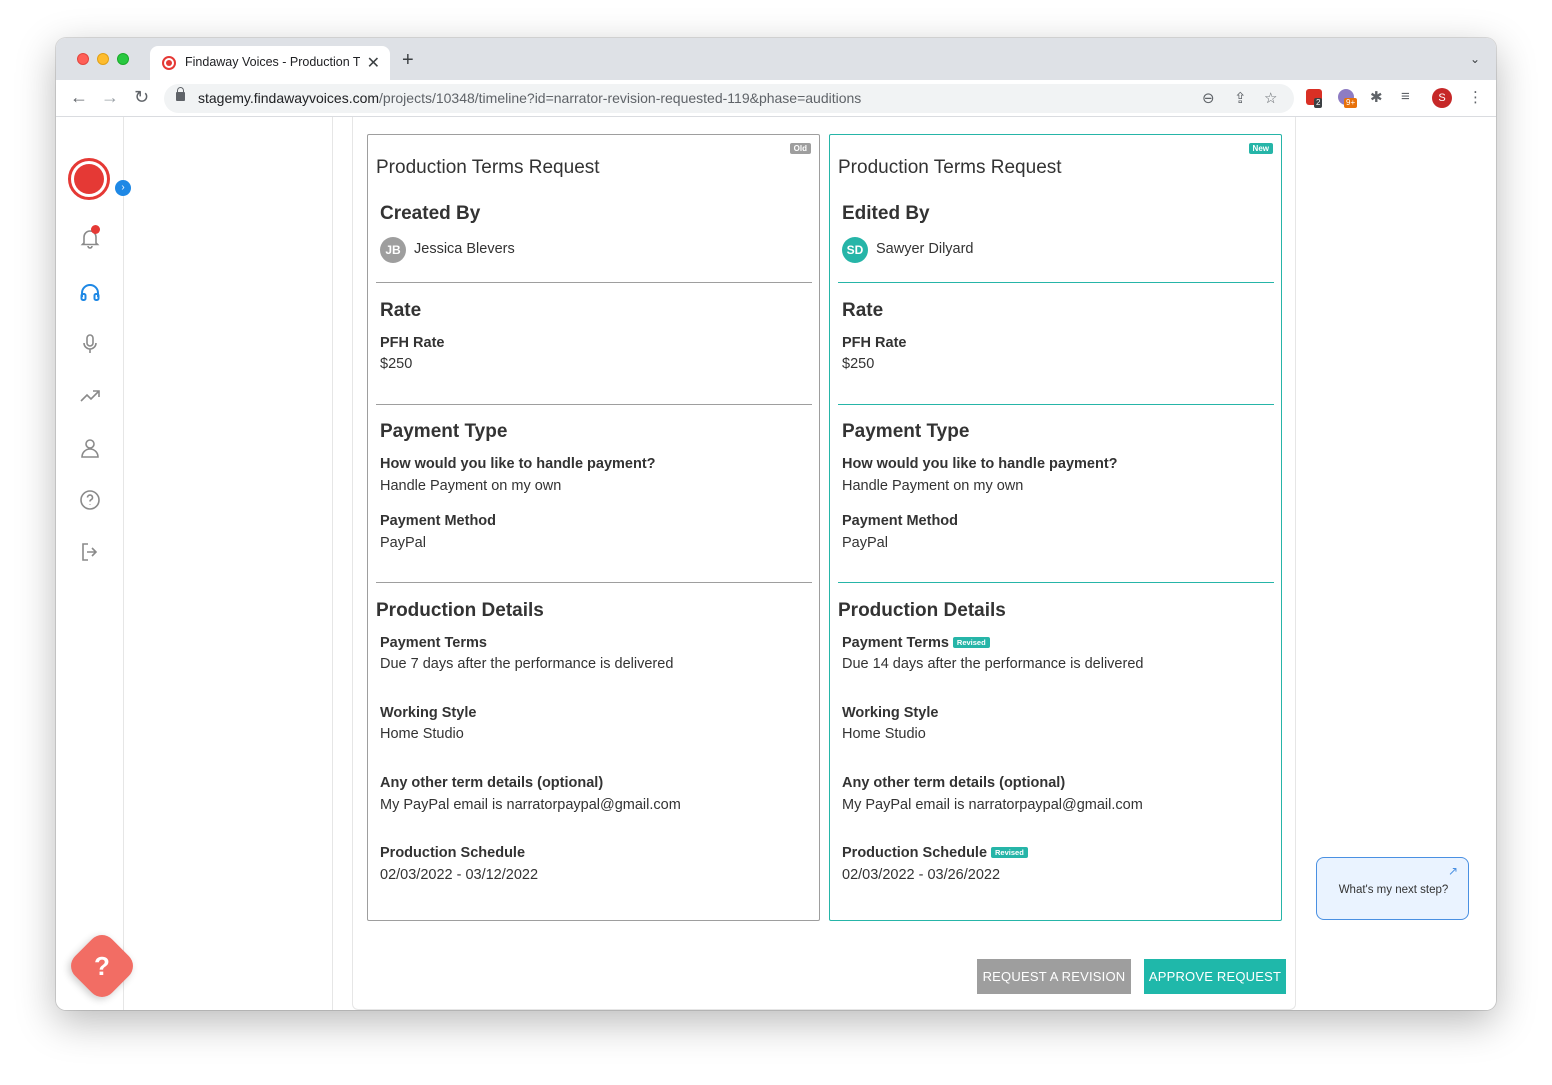 This screenshot has height=1085, width=1552. I want to click on close-window-button, so click(83, 59).